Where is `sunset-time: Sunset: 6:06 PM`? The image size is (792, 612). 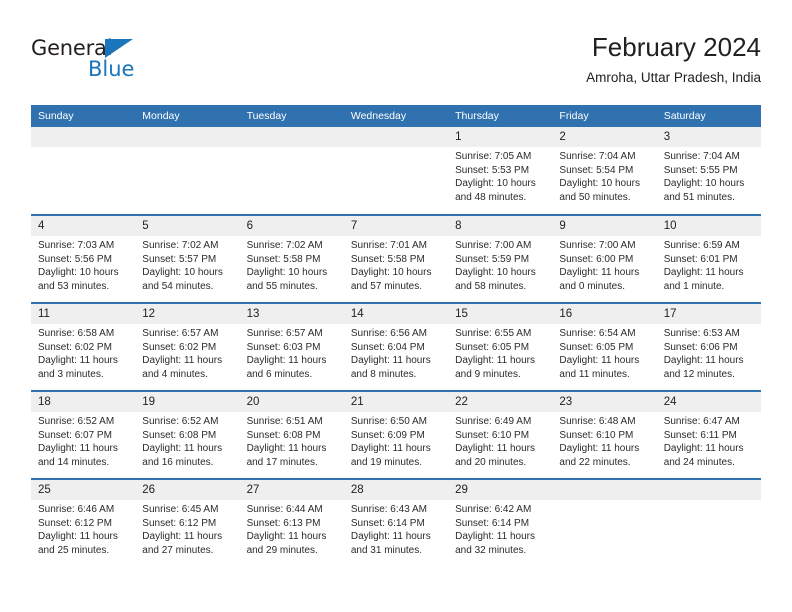 sunset-time: Sunset: 6:06 PM is located at coordinates (700, 347).